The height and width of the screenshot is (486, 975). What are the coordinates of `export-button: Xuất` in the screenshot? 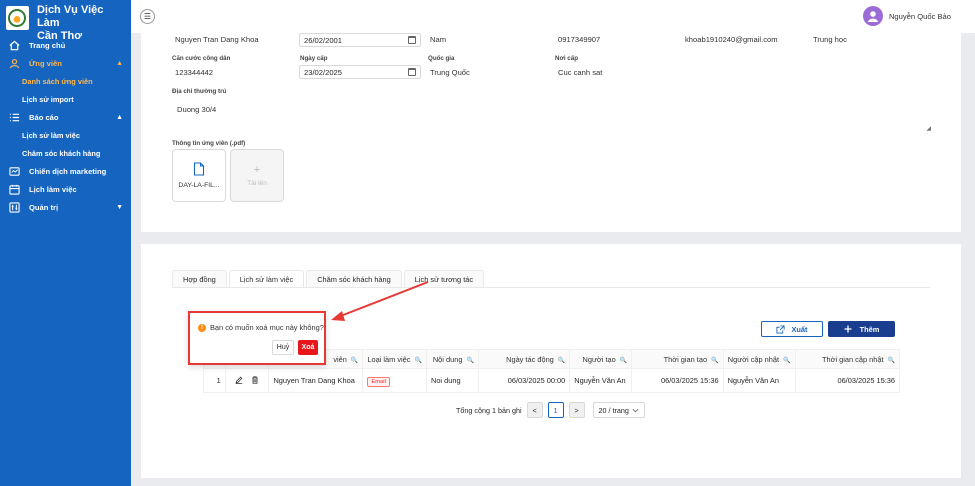 It's located at (792, 329).